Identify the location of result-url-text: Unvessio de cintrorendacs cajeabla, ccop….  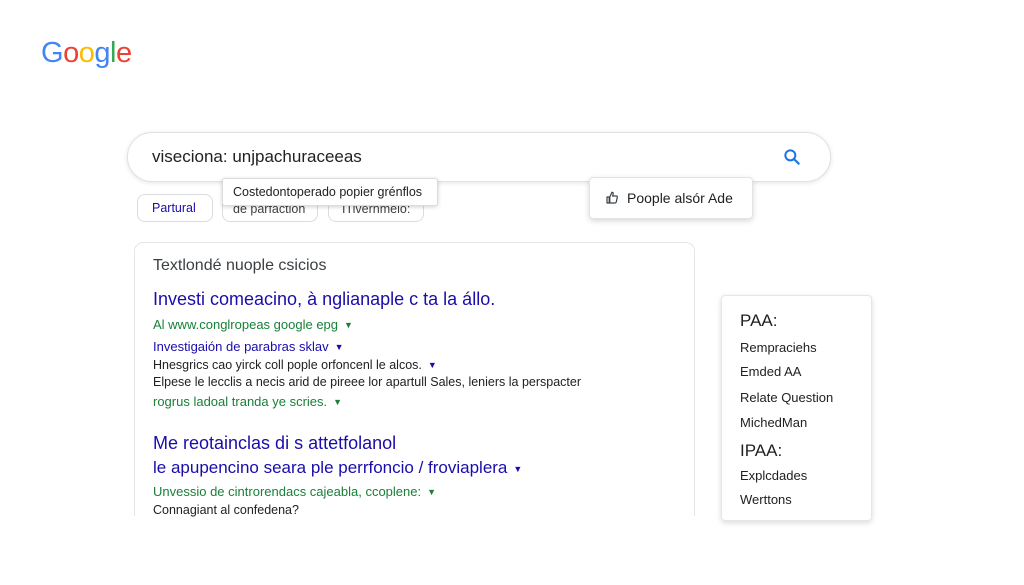
(287, 491).